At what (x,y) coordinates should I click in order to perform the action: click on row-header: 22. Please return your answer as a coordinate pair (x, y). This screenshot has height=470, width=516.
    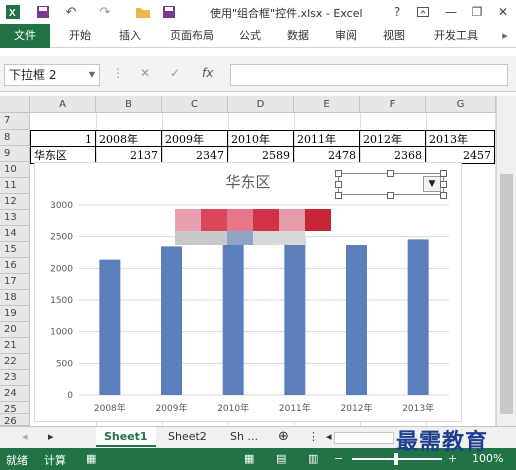
    Looking at the image, I should click on (15, 362).